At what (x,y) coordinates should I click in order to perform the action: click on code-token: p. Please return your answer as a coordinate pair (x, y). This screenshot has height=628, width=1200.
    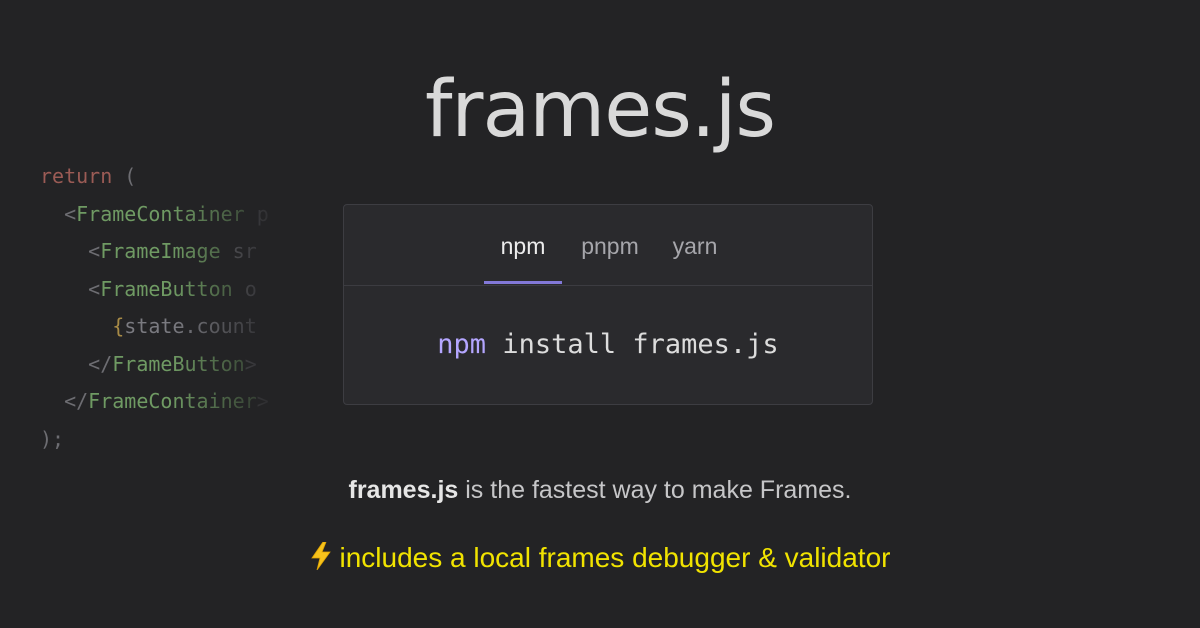
    Looking at the image, I should click on (256, 213).